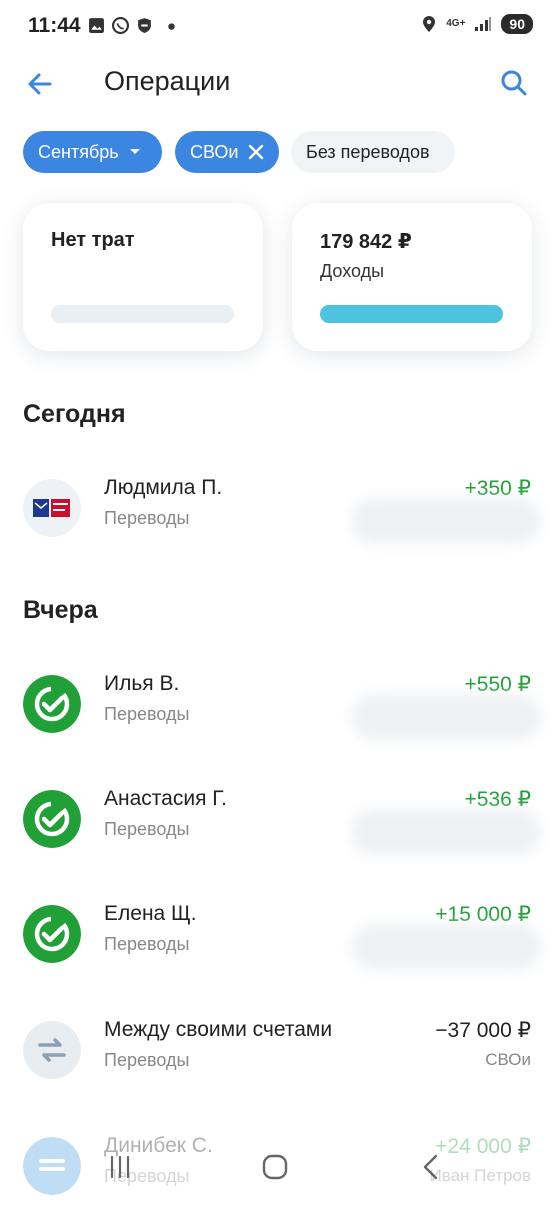  Describe the element at coordinates (483, 1030) in the screenshot. I see `transaction-amount: −37 000 ₽` at that location.